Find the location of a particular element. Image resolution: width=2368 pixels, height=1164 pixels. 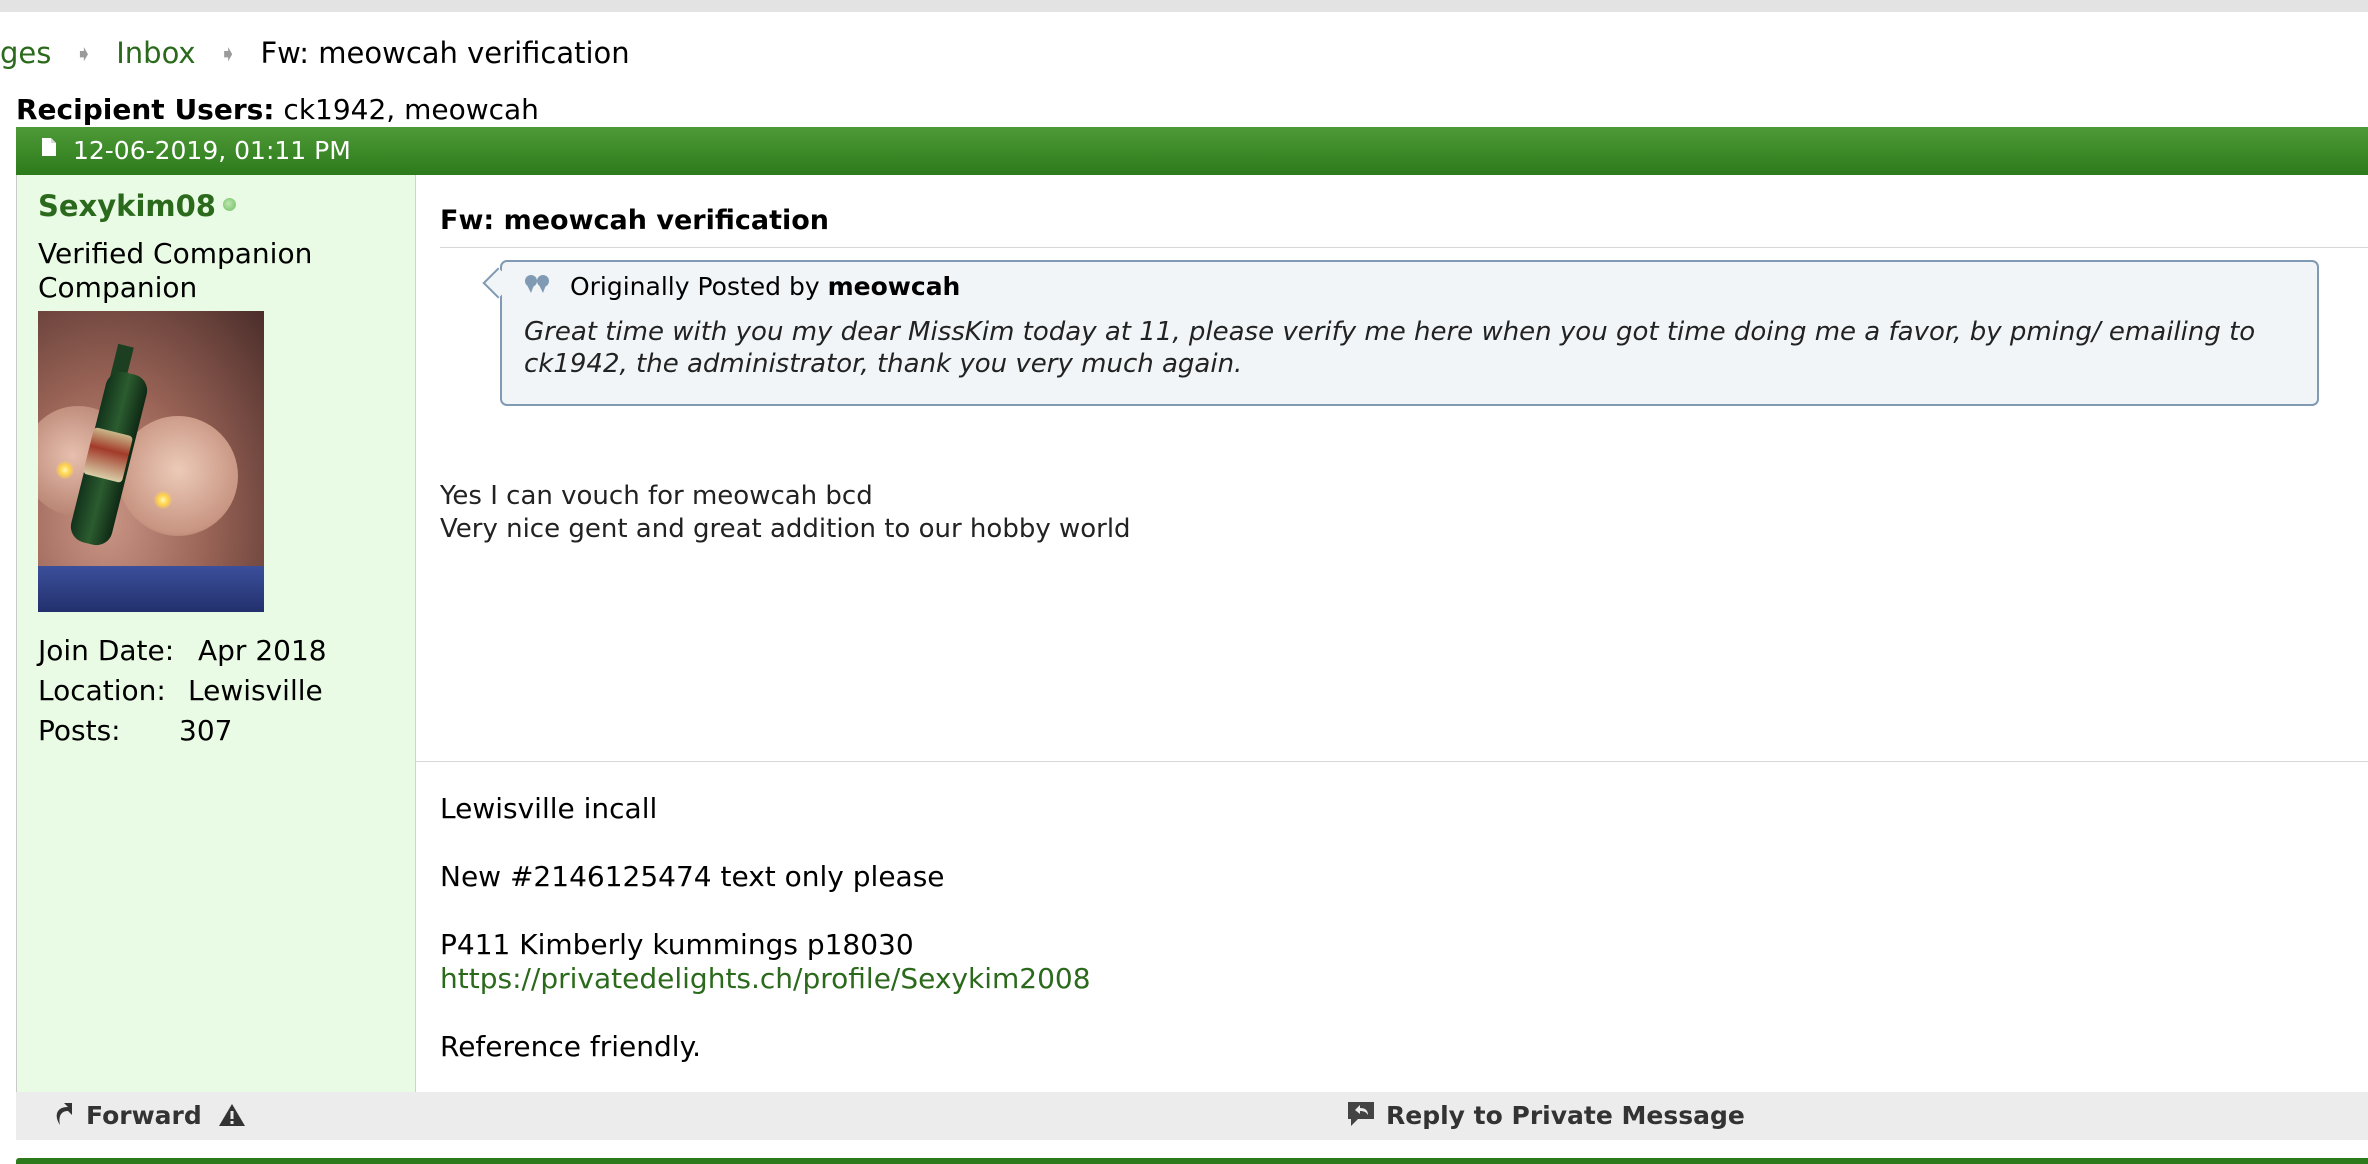

quote-header: Originally Posted by meowcah is located at coordinates (742, 287).